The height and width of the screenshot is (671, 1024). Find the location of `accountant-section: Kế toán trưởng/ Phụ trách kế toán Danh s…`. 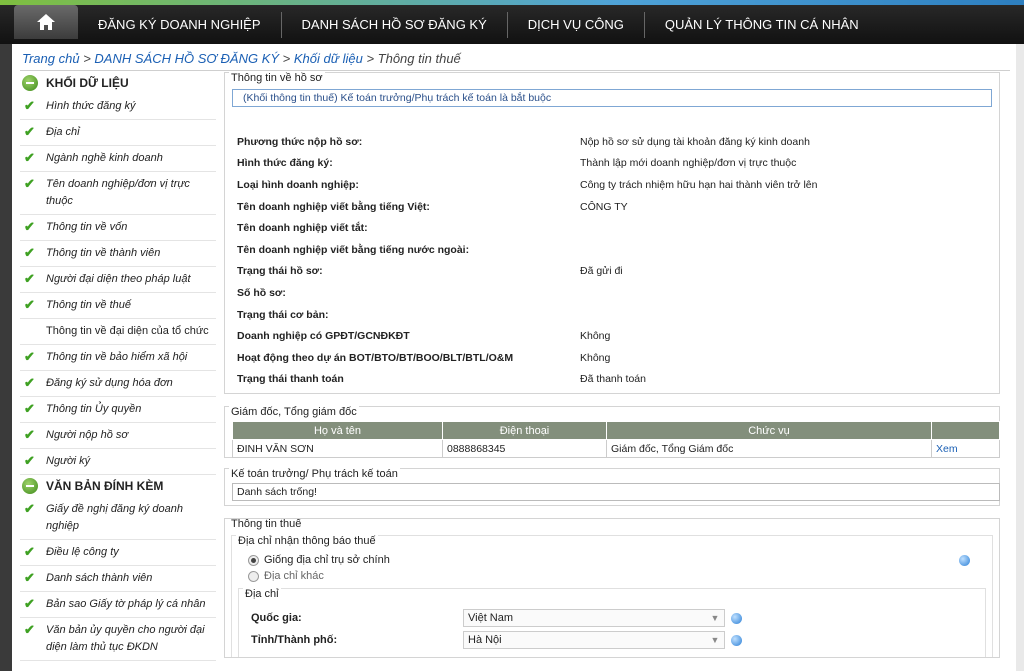

accountant-section: Kế toán trưởng/ Phụ trách kế toán Danh s… is located at coordinates (612, 487).